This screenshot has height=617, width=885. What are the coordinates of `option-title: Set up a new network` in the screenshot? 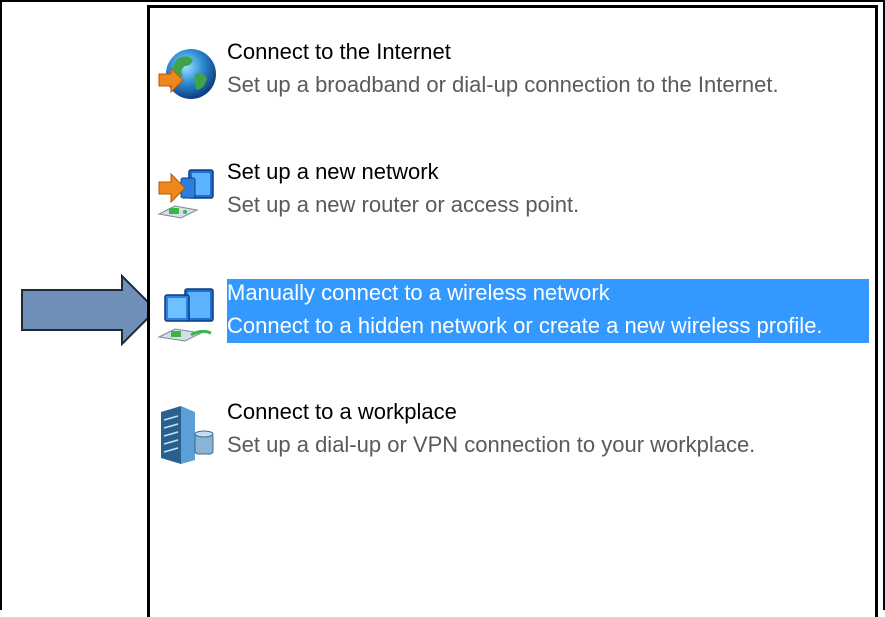 It's located at (333, 171).